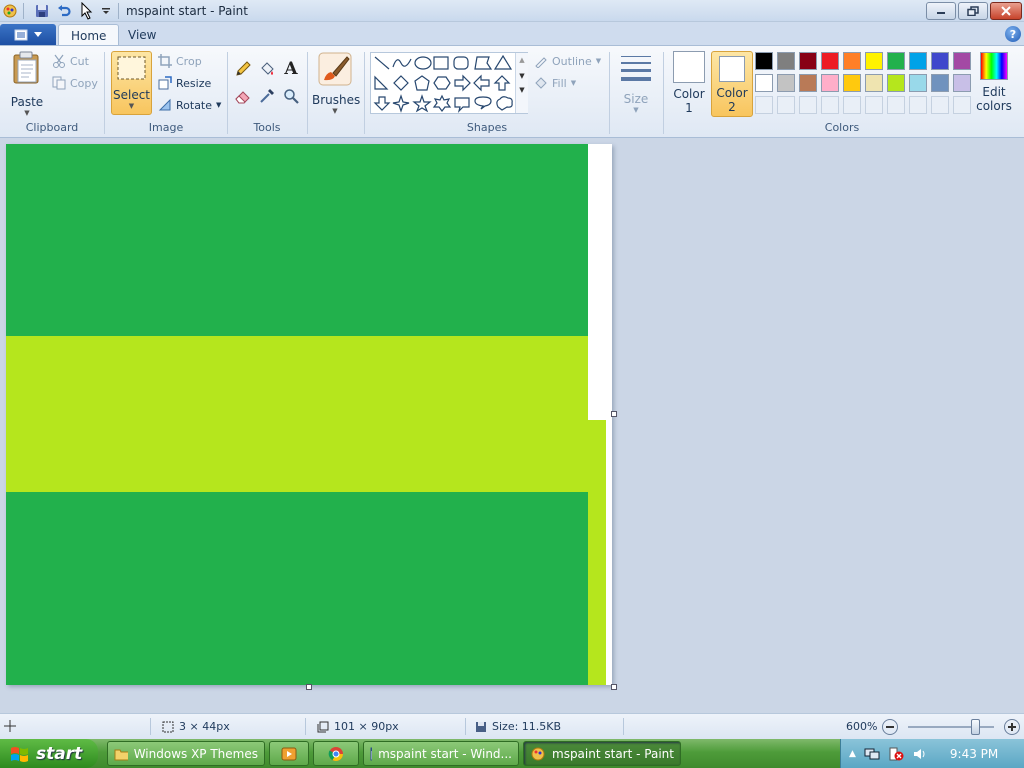 Image resolution: width=1024 pixels, height=768 pixels. I want to click on resize-handle-corner, so click(614, 687).